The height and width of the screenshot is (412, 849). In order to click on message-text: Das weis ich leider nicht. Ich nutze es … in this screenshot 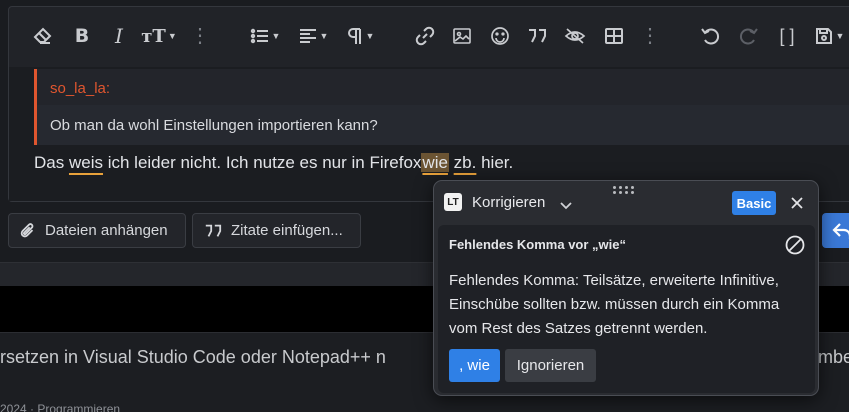, I will do `click(273, 163)`.